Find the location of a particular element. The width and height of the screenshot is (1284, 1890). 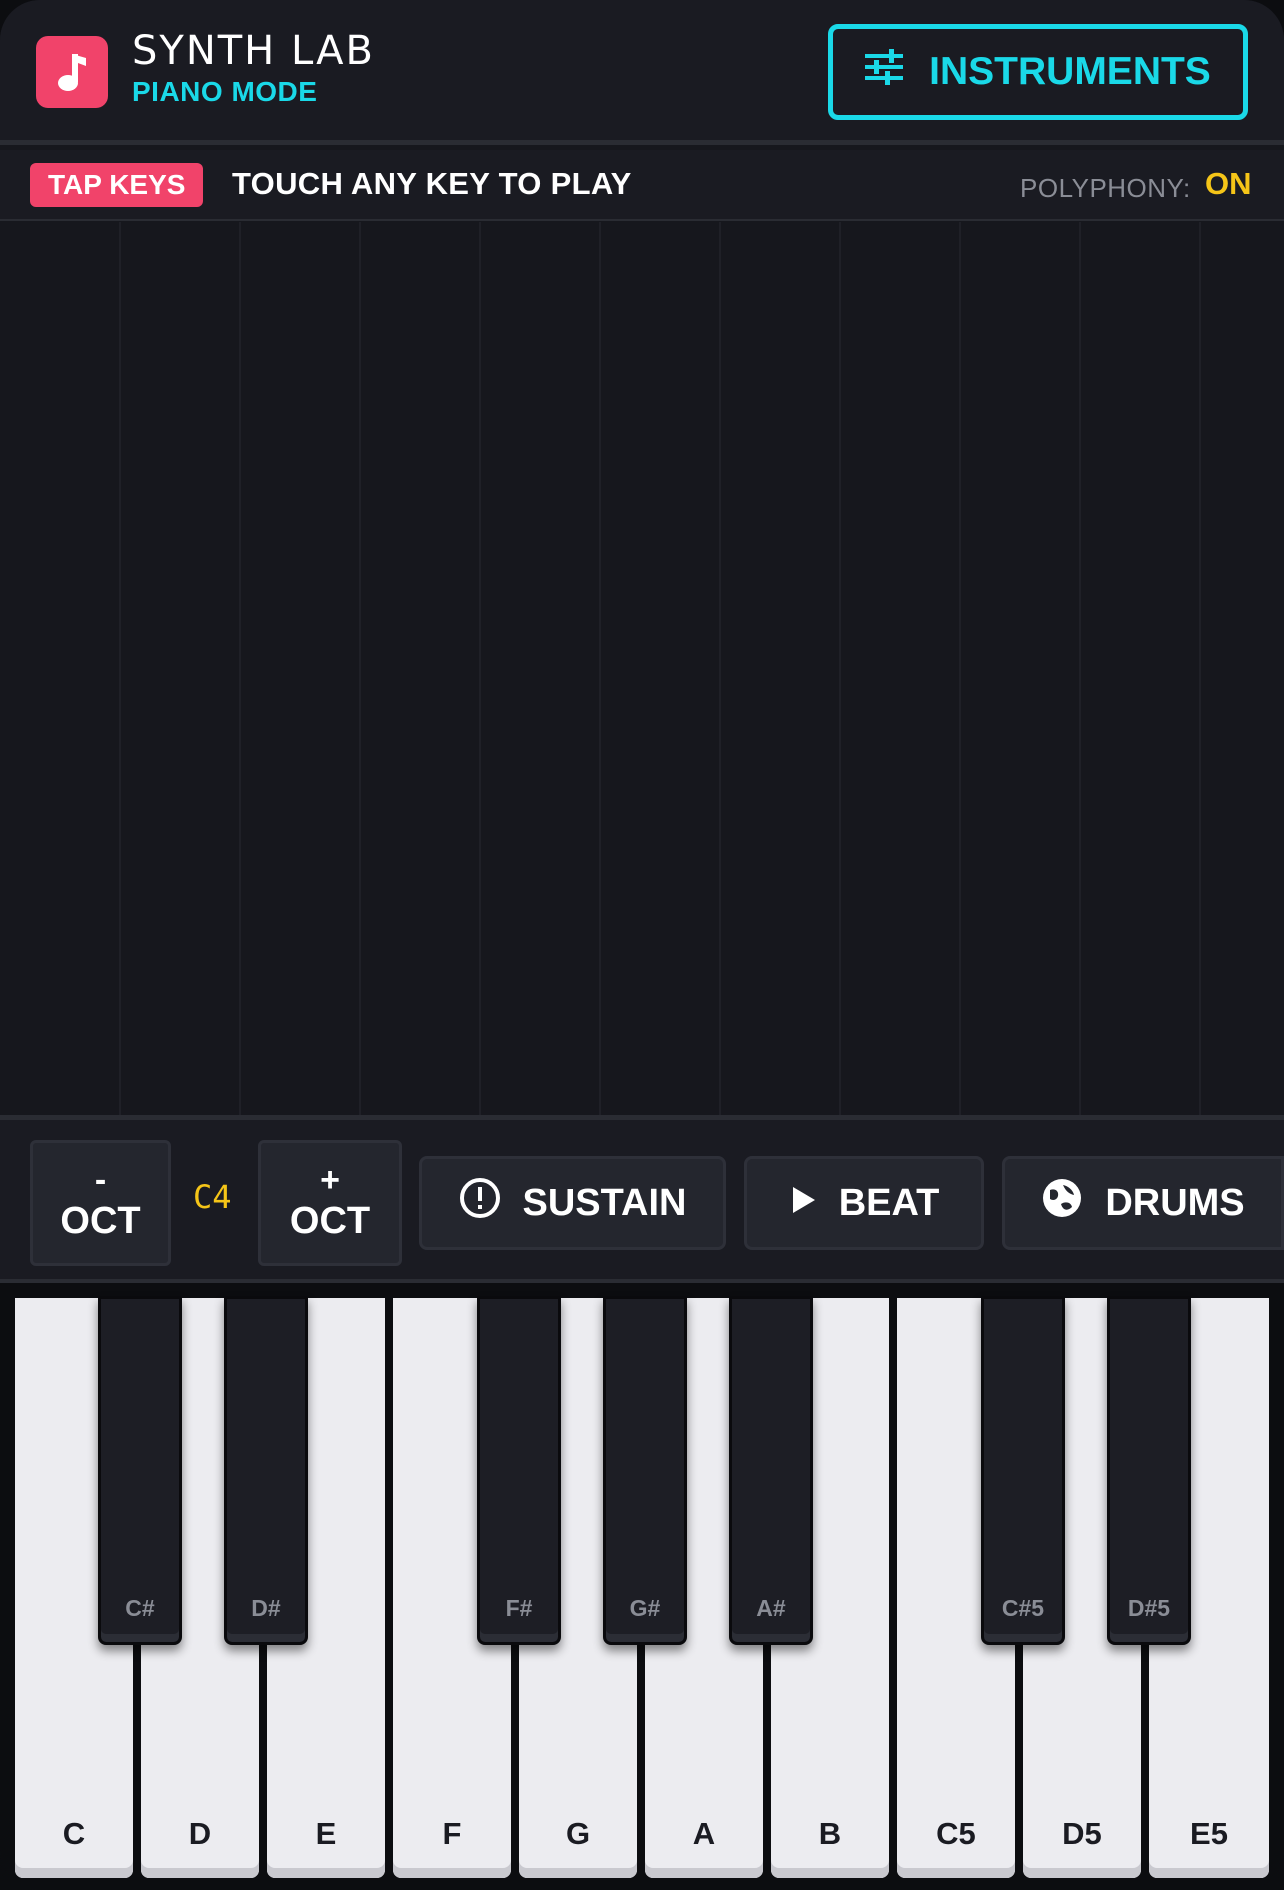

instruments-button: INSTRUMENTS is located at coordinates (1038, 72).